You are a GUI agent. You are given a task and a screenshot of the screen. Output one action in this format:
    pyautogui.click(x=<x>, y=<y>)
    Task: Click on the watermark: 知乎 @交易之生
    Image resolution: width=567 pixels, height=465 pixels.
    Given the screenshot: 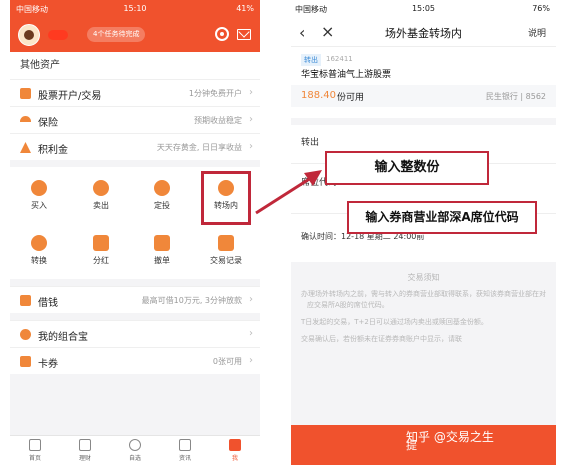 What is the action you would take?
    pyautogui.click(x=450, y=437)
    